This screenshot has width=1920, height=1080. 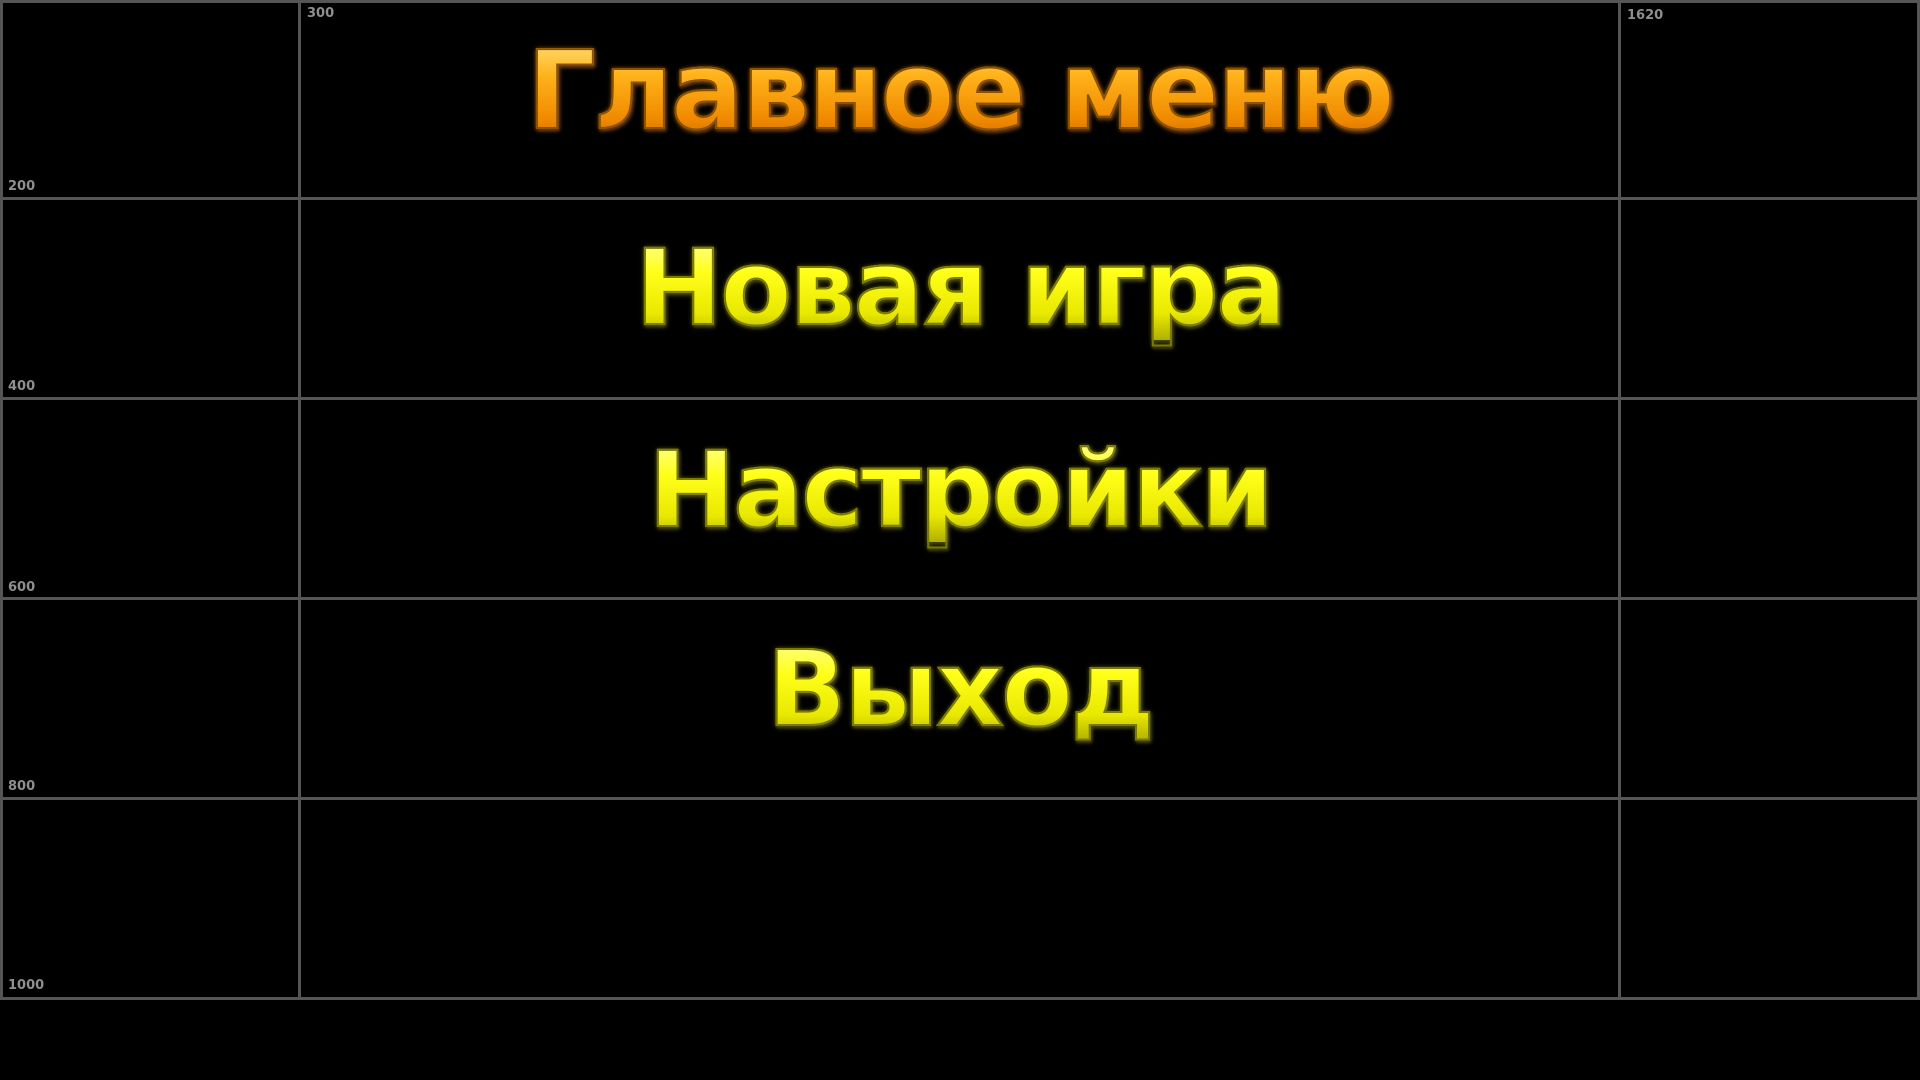 I want to click on exit-button: Выход, so click(x=960, y=689).